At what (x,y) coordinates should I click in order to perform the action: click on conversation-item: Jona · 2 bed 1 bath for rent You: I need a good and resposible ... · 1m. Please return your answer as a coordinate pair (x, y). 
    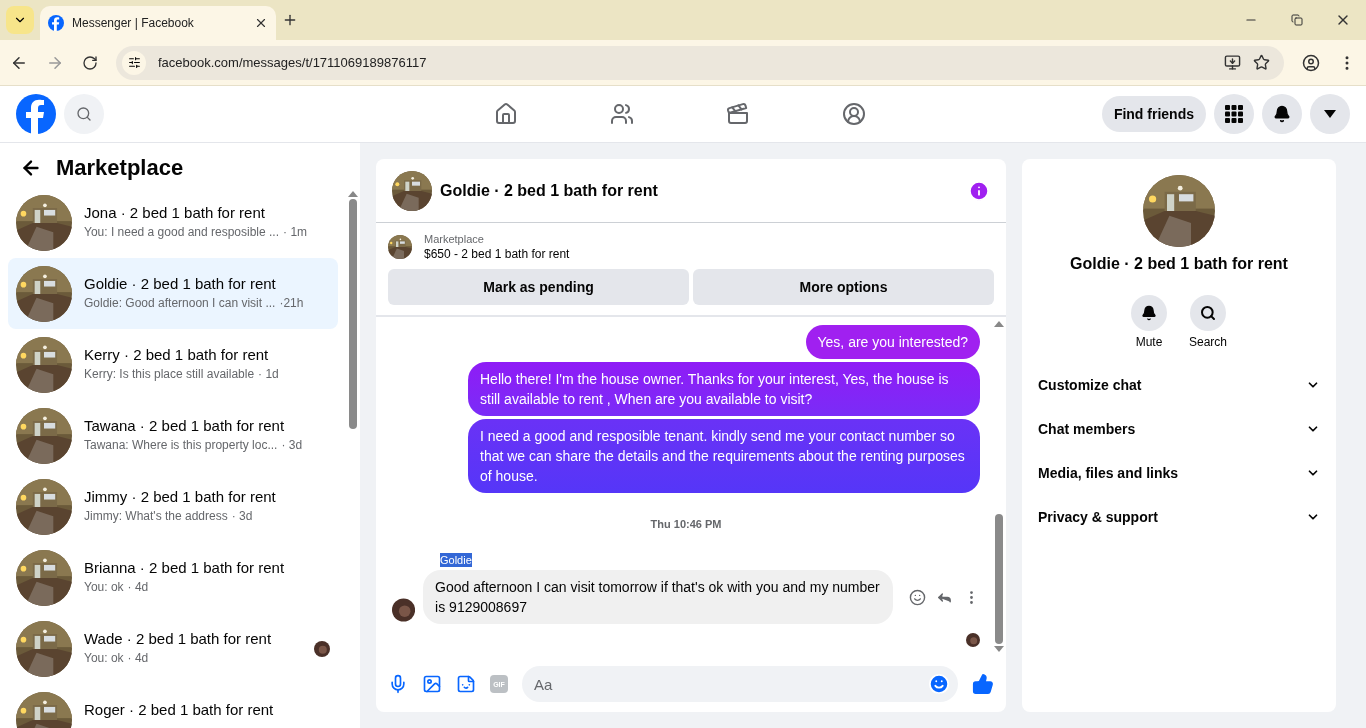
    Looking at the image, I should click on (173, 222).